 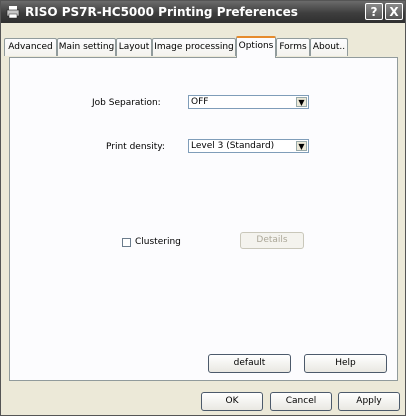 I want to click on tab-image-processing: Image processing, so click(x=194, y=47).